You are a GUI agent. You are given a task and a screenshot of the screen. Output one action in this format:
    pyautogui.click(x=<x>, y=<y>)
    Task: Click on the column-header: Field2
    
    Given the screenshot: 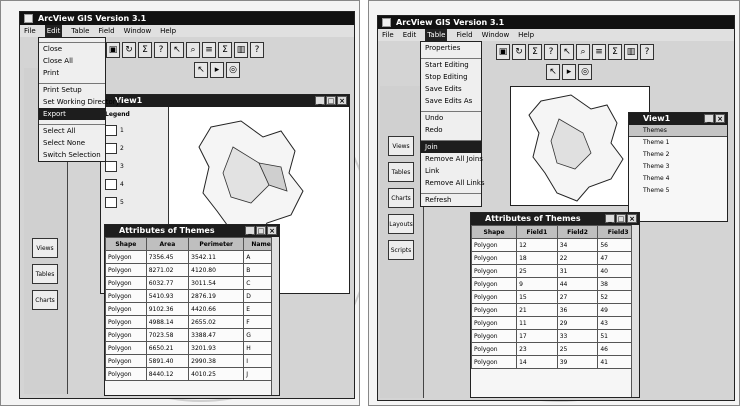 What is the action you would take?
    pyautogui.click(x=577, y=232)
    